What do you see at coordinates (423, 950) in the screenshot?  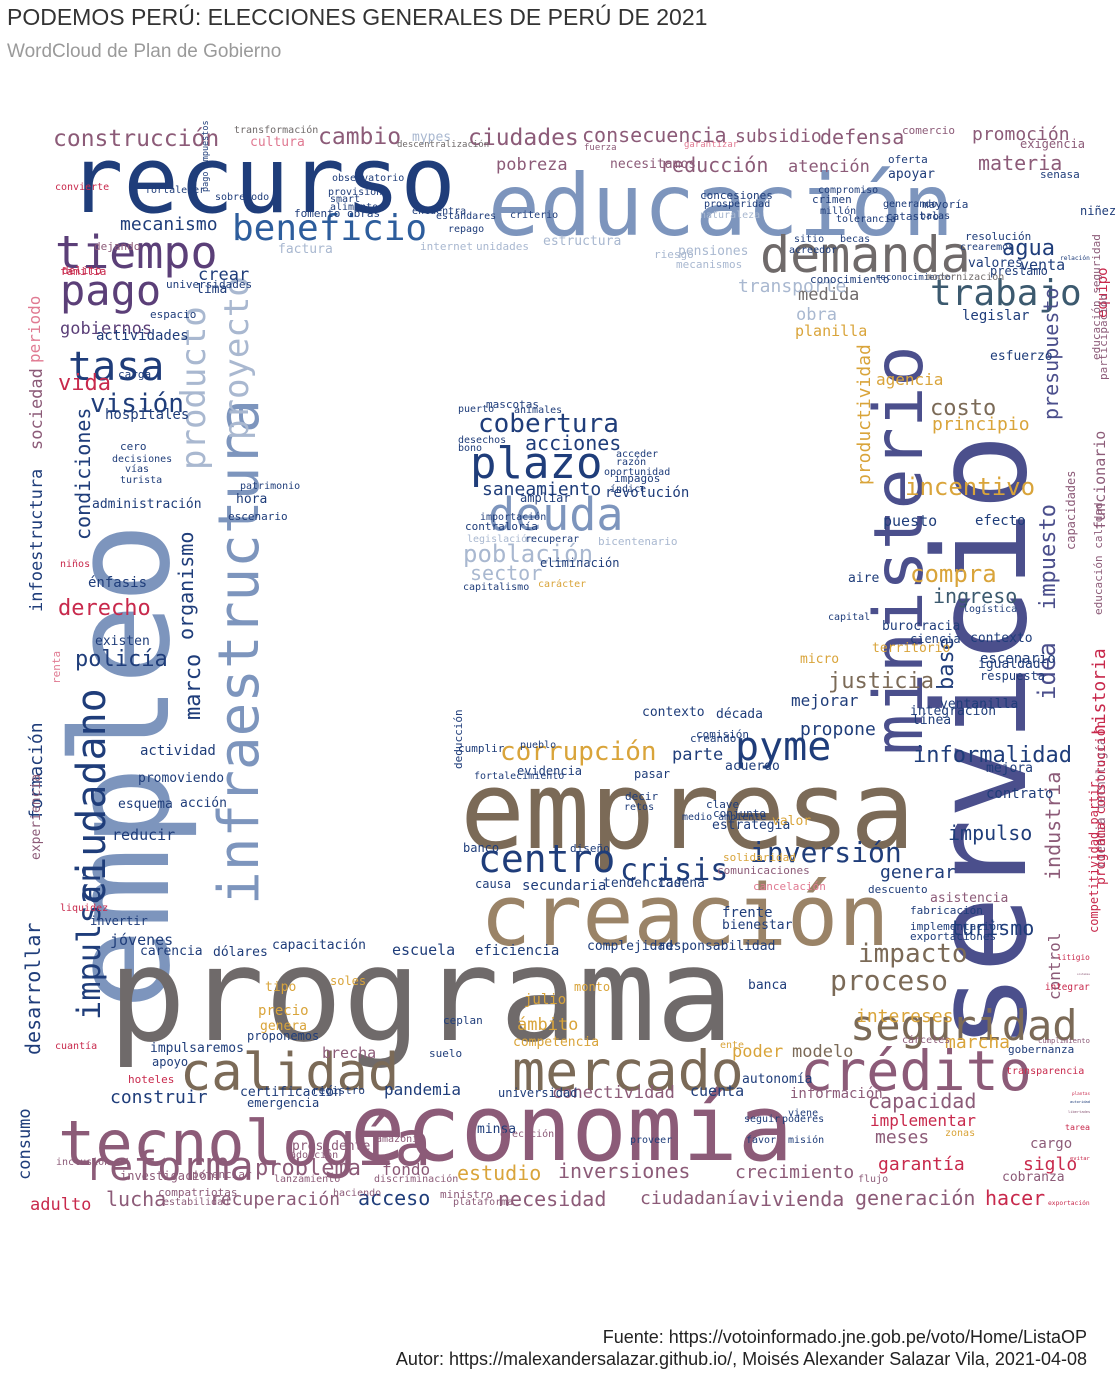 I see `word-escuela: escuela` at bounding box center [423, 950].